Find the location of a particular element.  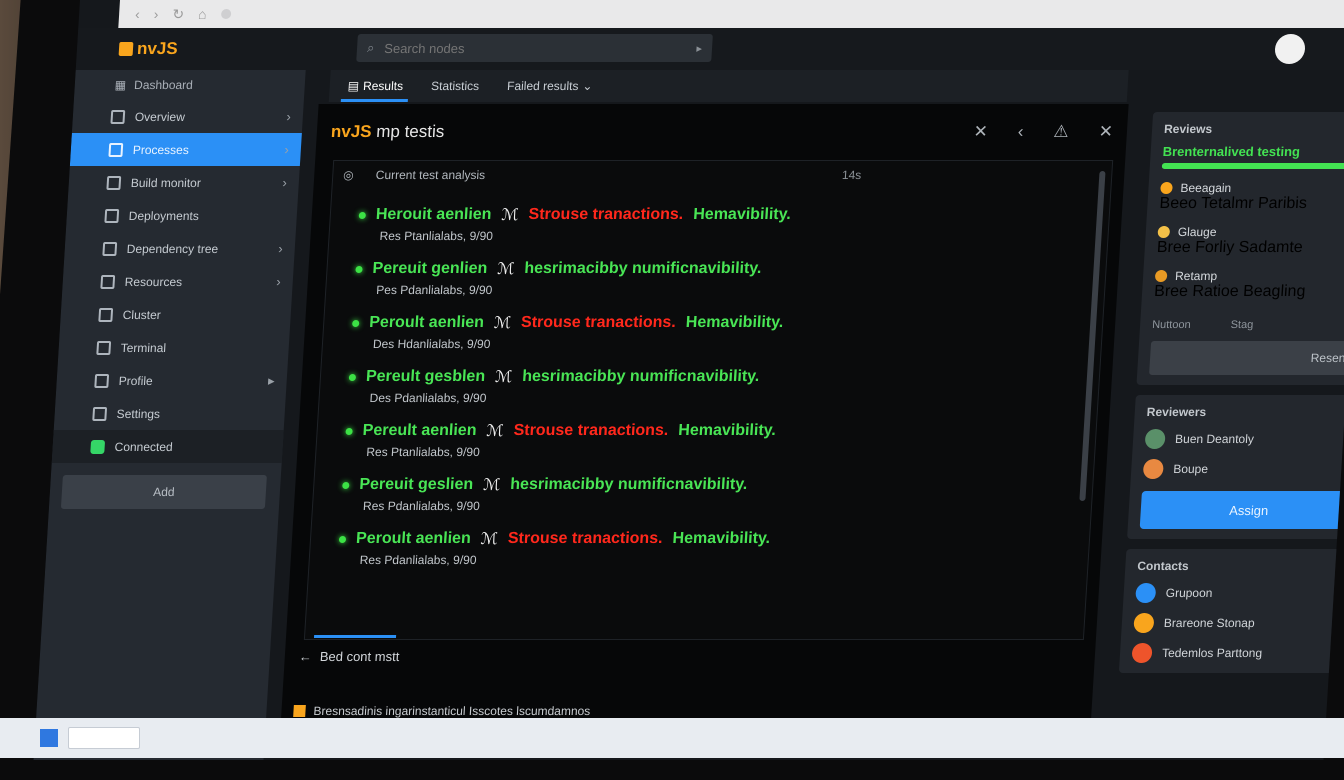

close-icon: ✕ is located at coordinates (980, 132).